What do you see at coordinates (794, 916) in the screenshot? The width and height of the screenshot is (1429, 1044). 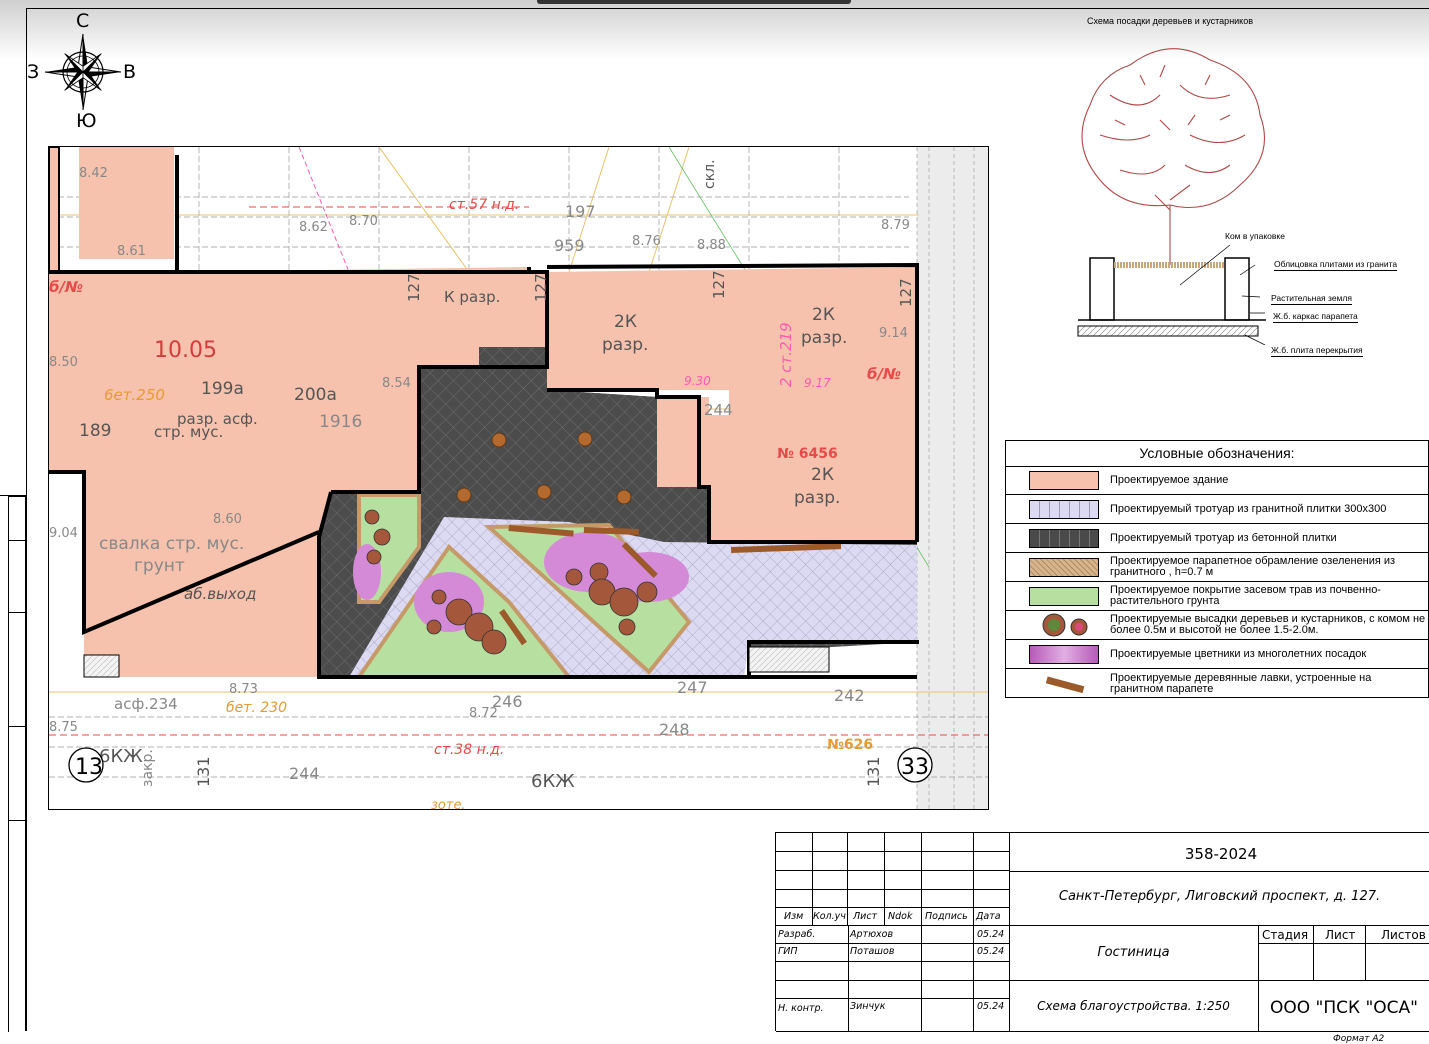 I see `col-header-izm: Изм` at bounding box center [794, 916].